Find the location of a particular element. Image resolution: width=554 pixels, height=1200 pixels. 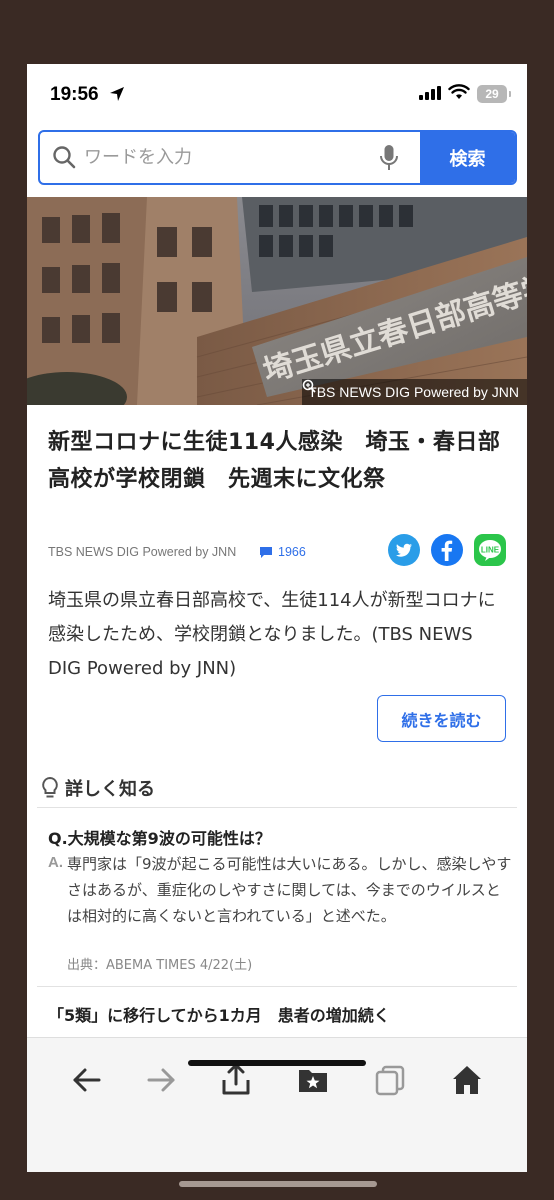

zoom-icon is located at coordinates (309, 386).